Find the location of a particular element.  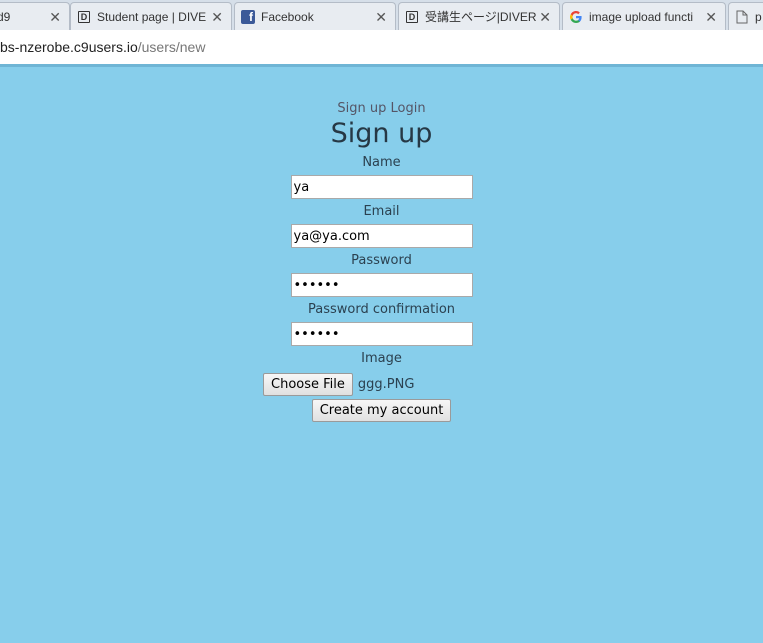

login-link: Login is located at coordinates (408, 108).